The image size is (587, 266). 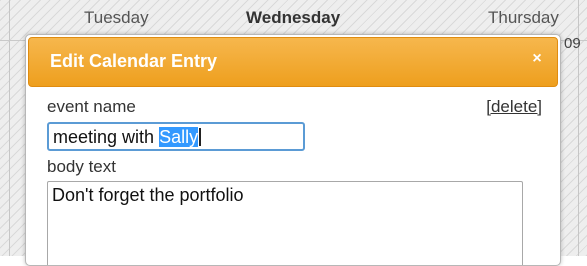 What do you see at coordinates (148, 195) in the screenshot?
I see `body-text-value: Don't forget the portfolio` at bounding box center [148, 195].